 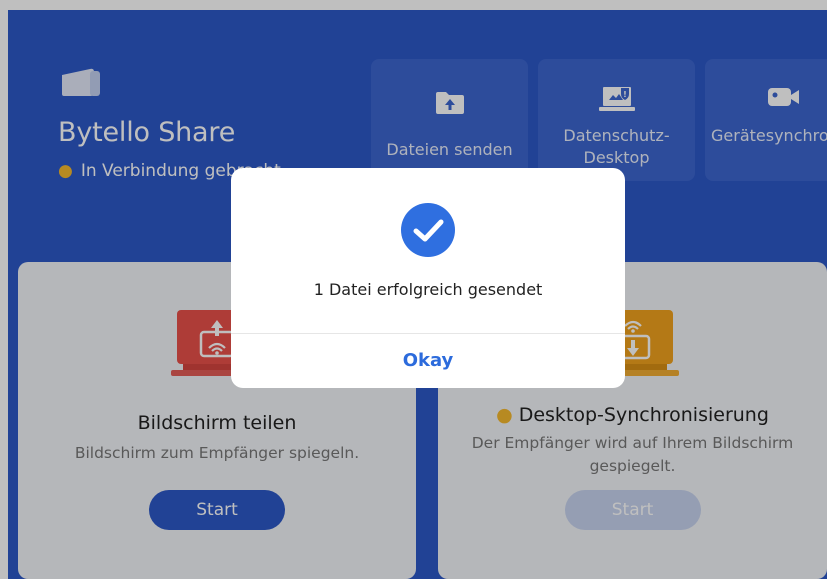 I want to click on checkmark-icon, so click(x=428, y=232).